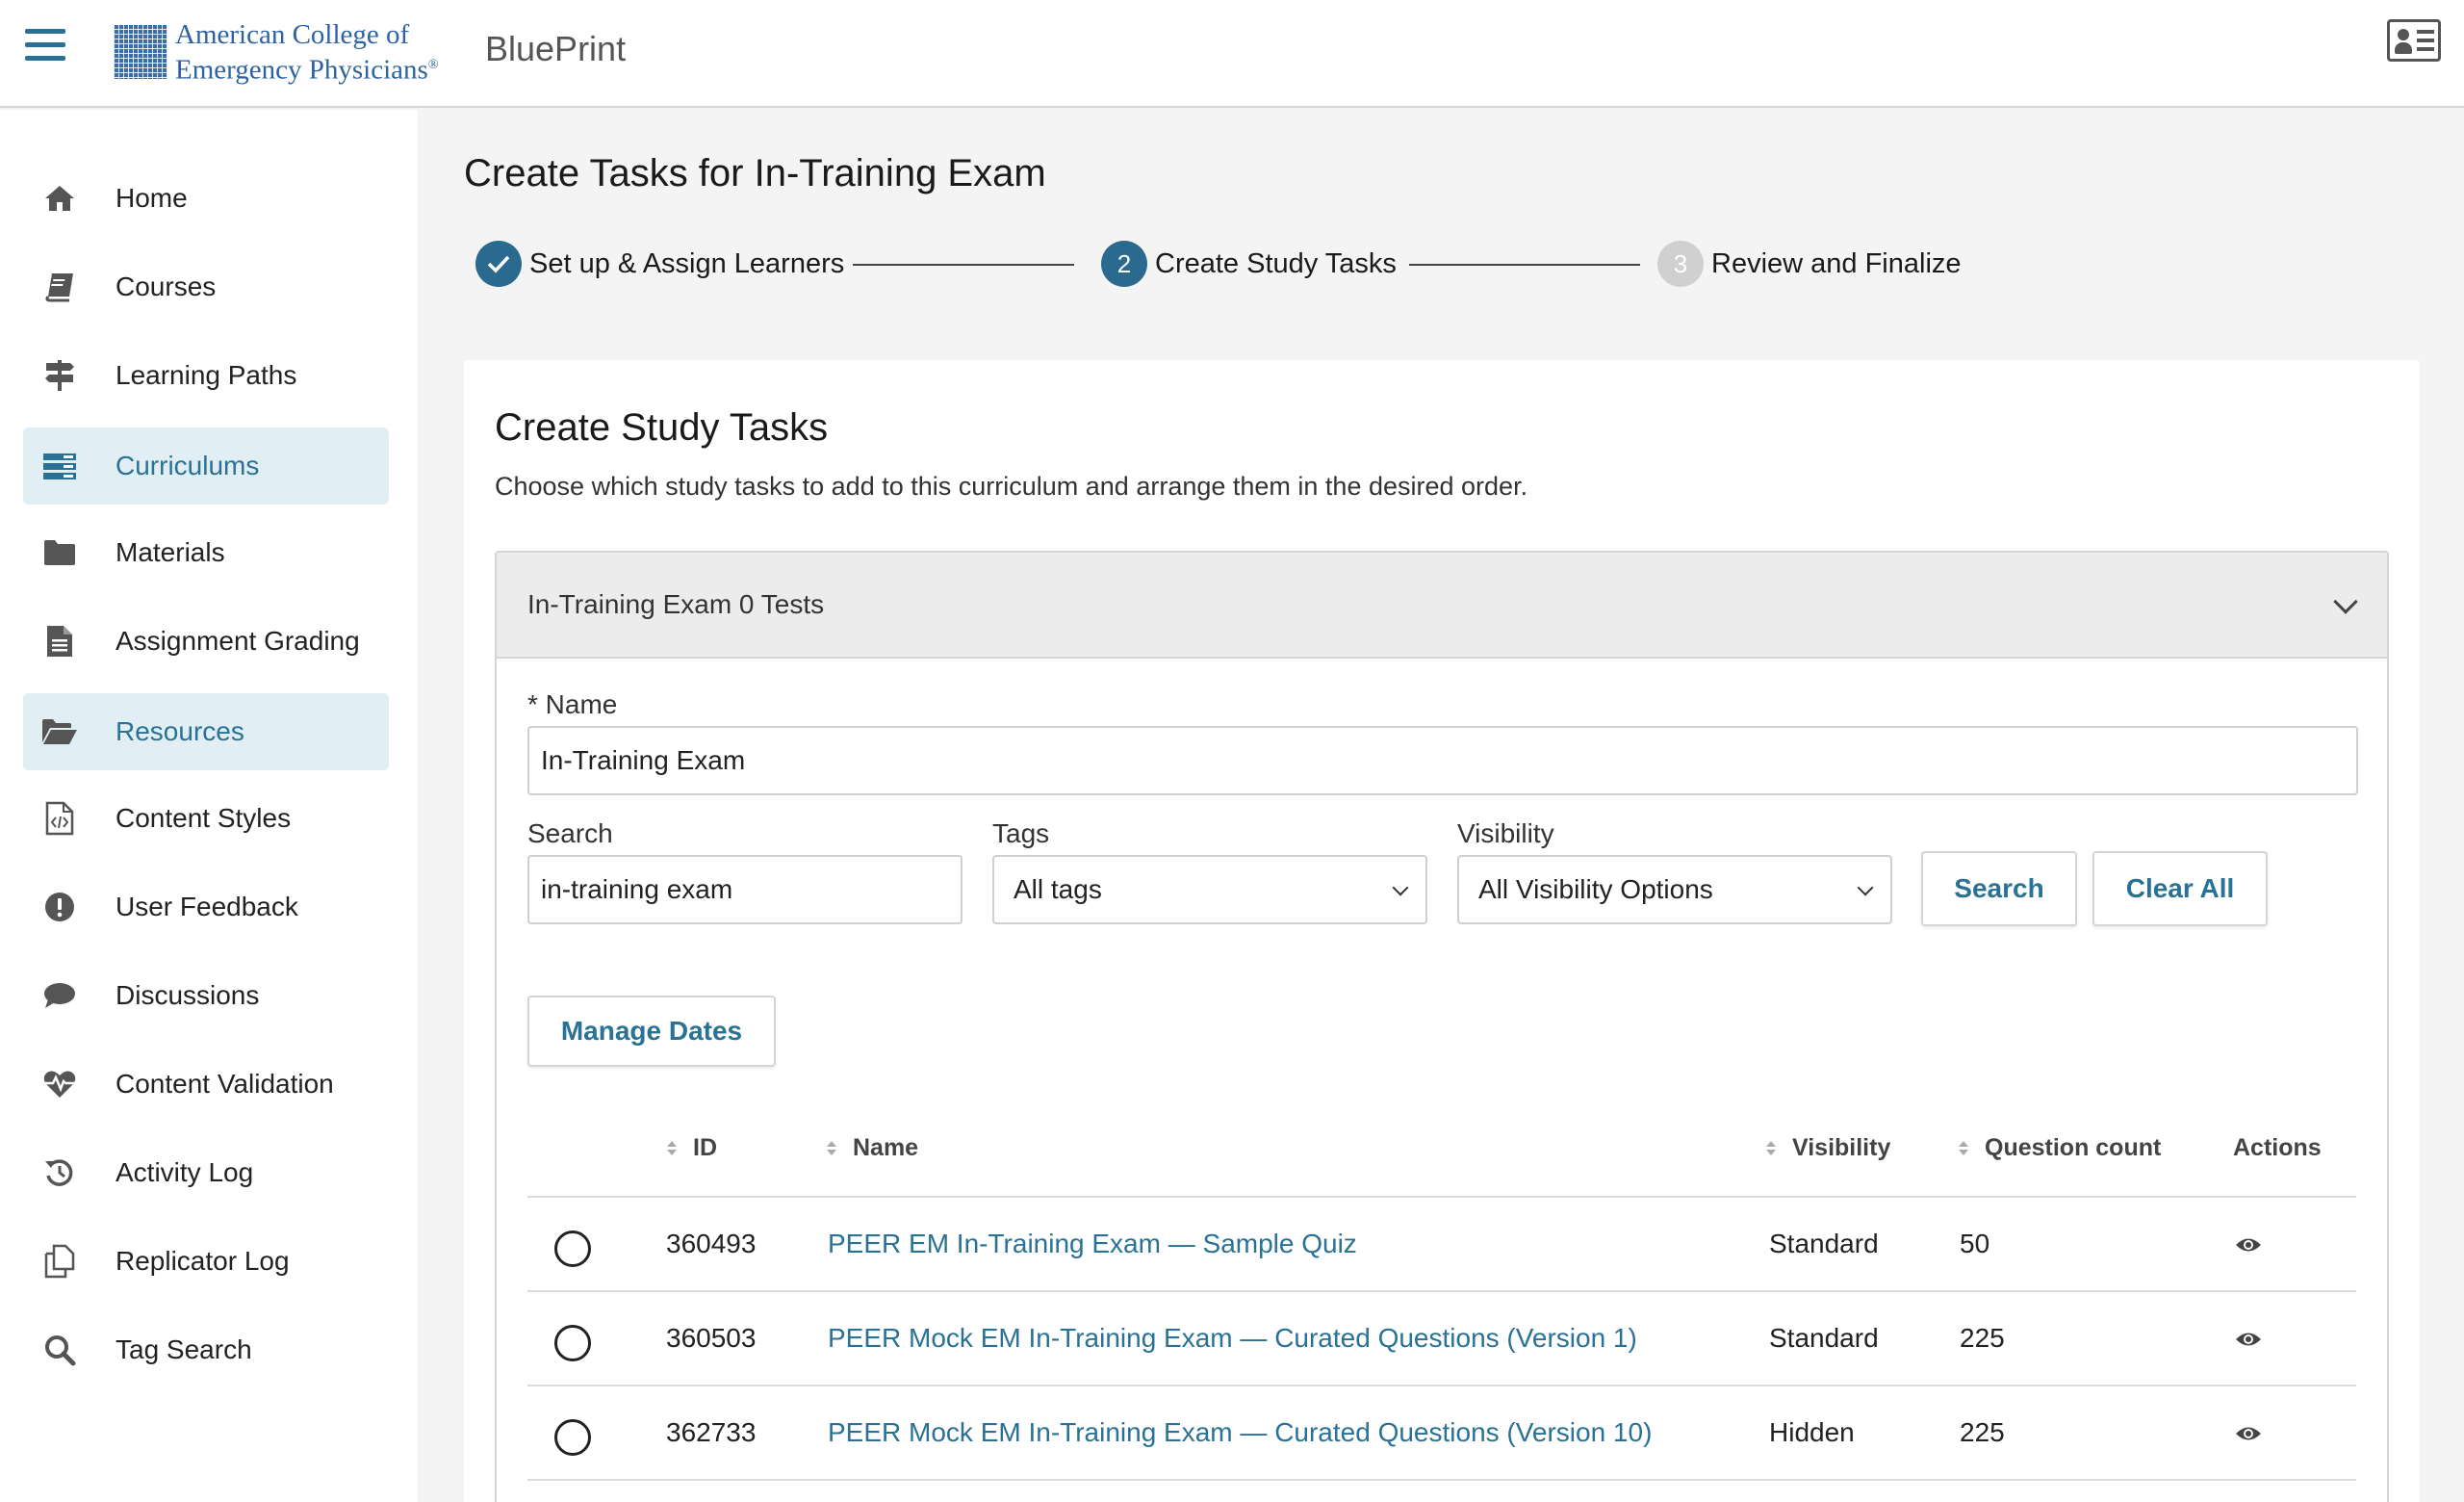  Describe the element at coordinates (1975, 1243) in the screenshot. I see `row-question-count: 50` at that location.